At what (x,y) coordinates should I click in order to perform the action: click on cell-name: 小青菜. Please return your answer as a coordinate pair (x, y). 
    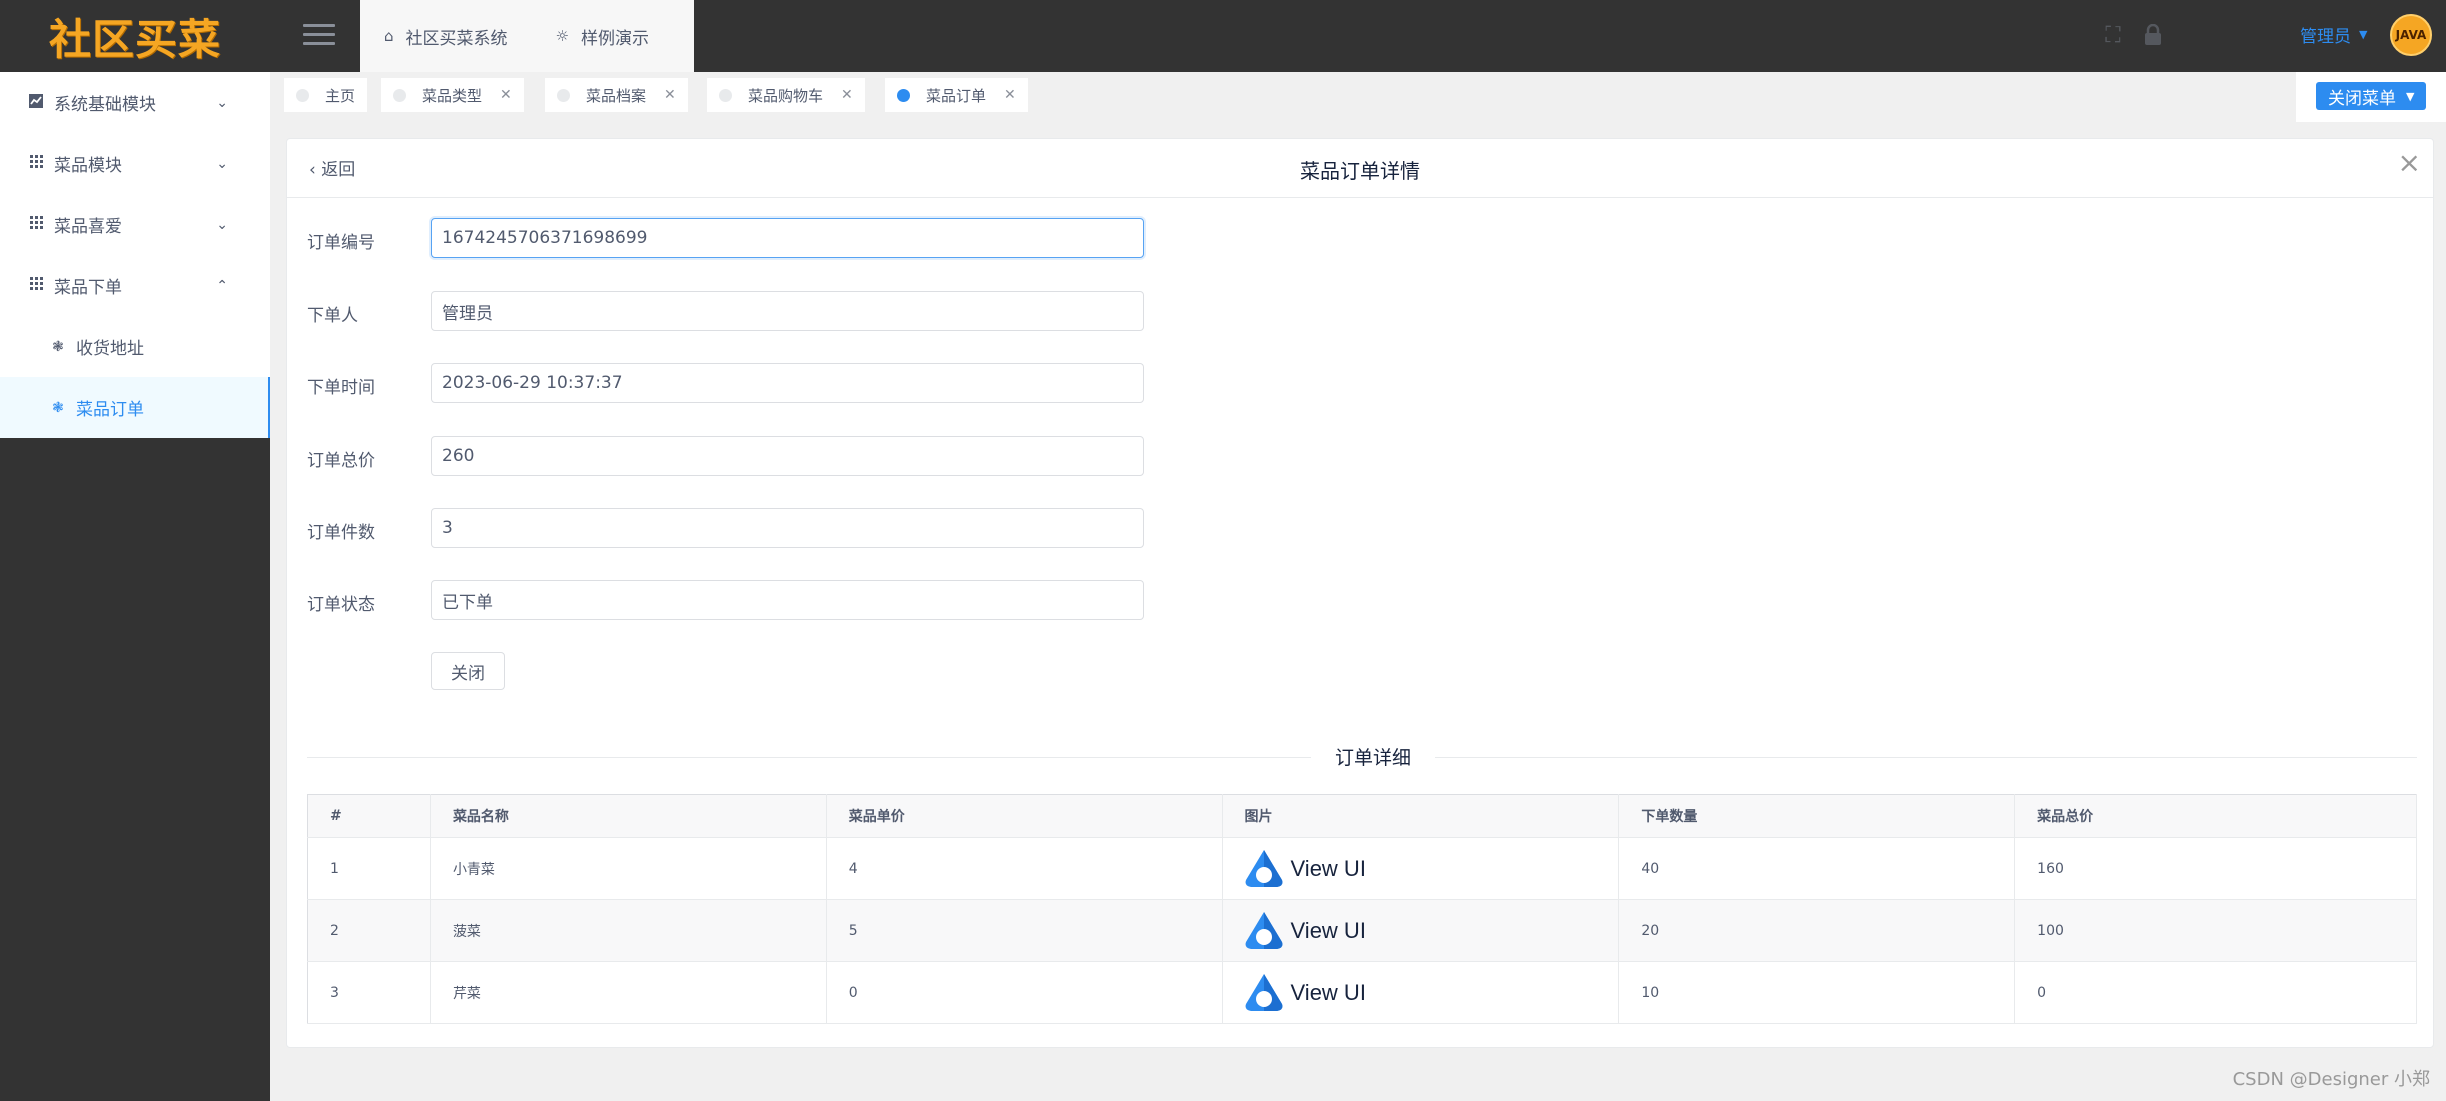
    Looking at the image, I should click on (628, 868).